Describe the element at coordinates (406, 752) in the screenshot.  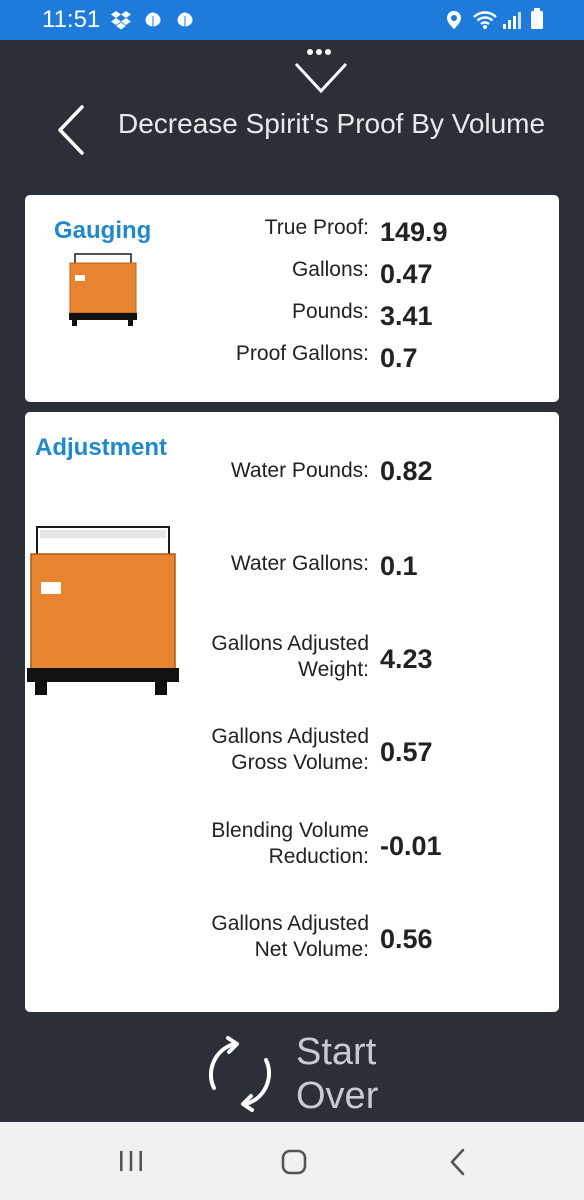
I see `gallons-adjusted-gross-volume-value: 0.57` at that location.